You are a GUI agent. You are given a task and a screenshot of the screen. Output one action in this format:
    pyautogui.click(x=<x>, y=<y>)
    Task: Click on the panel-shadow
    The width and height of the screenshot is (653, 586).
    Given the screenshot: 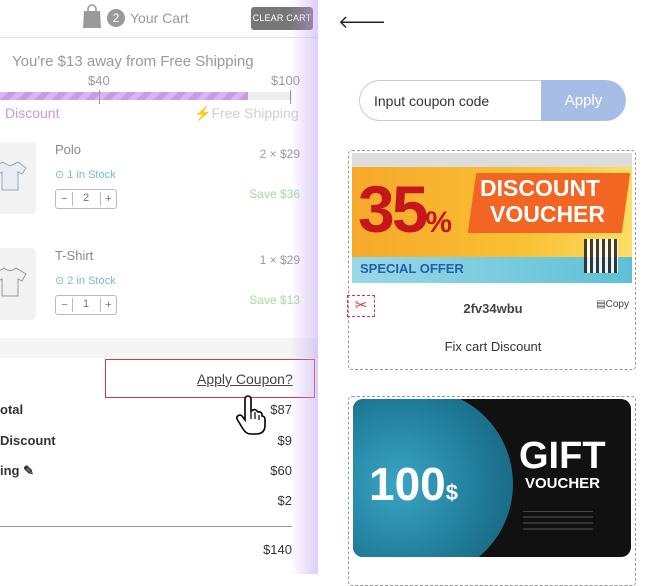 What is the action you would take?
    pyautogui.click(x=304, y=287)
    